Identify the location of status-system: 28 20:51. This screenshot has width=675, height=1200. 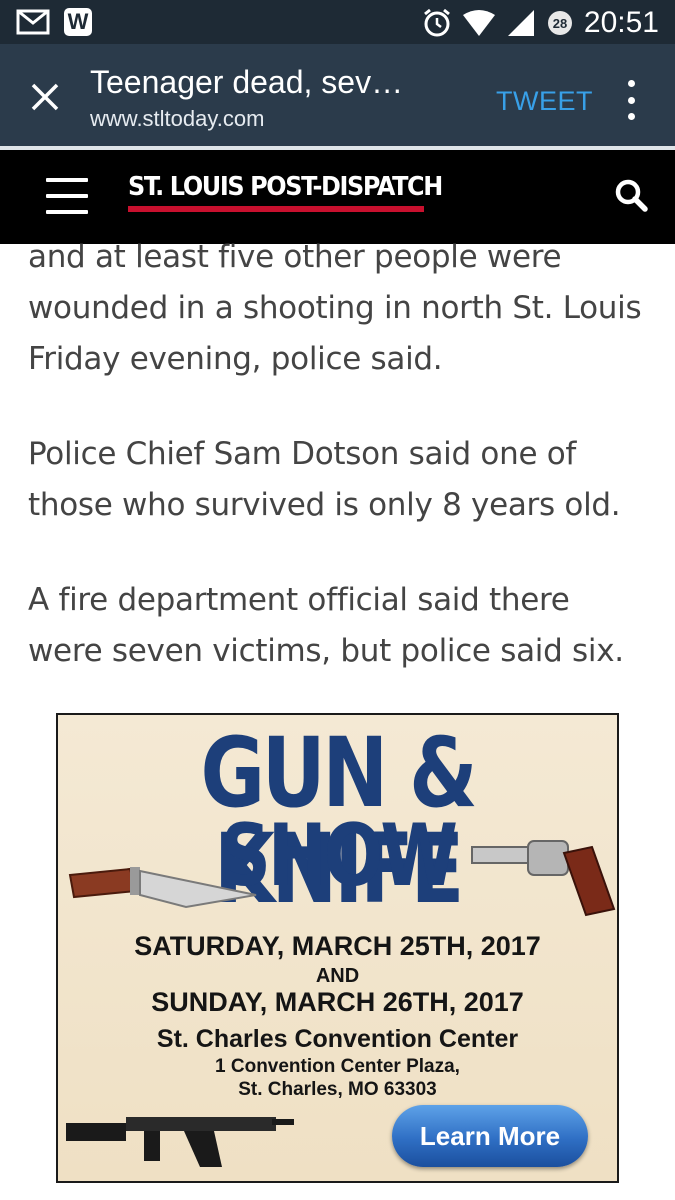
(540, 23).